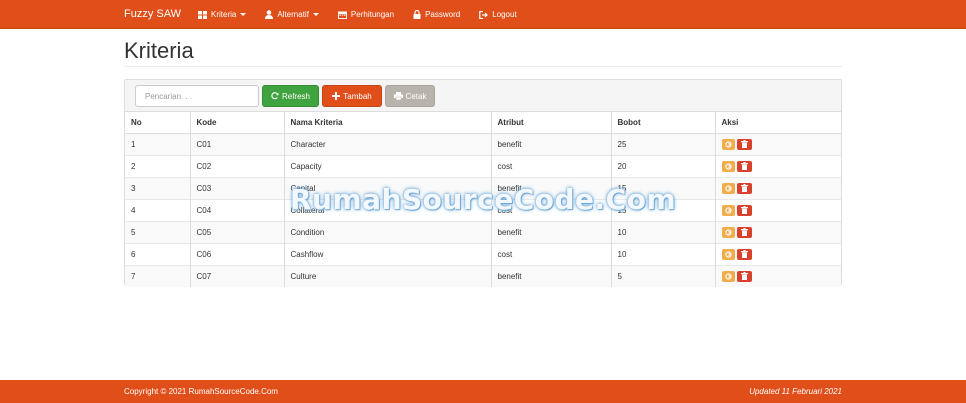 The width and height of the screenshot is (966, 403). What do you see at coordinates (443, 14) in the screenshot?
I see `nav-item-label: Password` at bounding box center [443, 14].